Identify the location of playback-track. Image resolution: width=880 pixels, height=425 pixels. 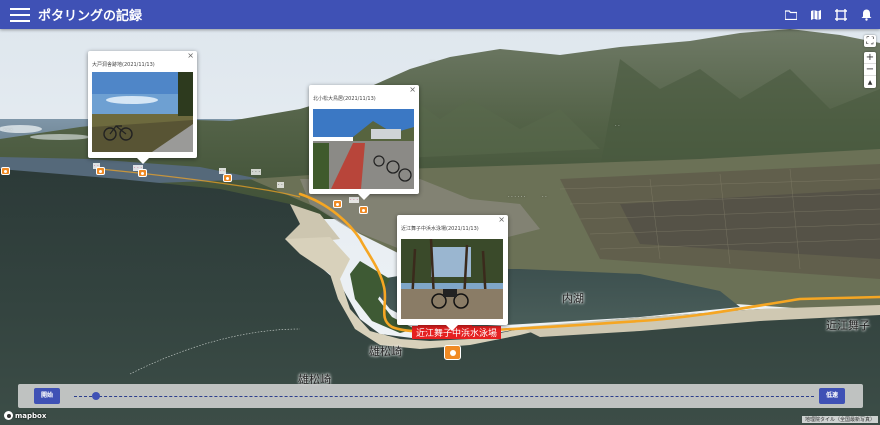
(444, 396).